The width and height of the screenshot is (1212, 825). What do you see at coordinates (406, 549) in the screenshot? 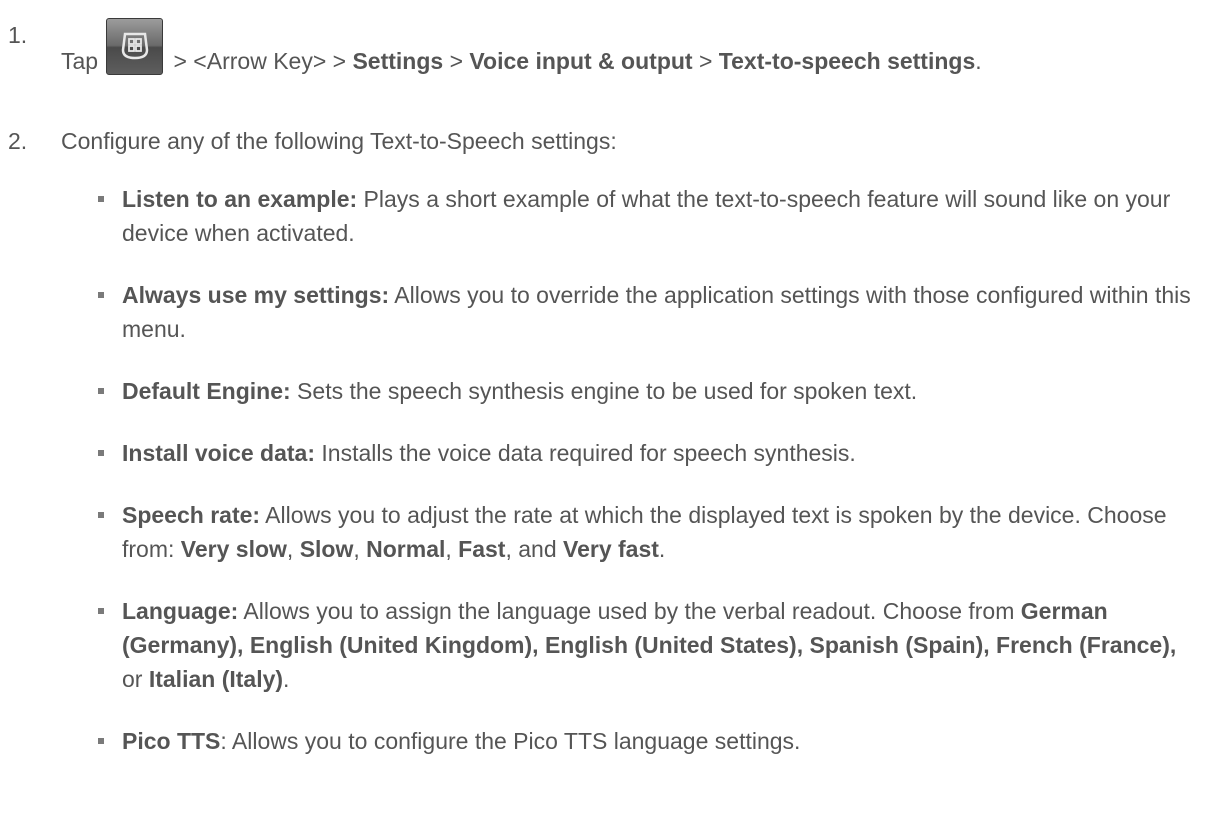
I see `rate-option: Normal` at bounding box center [406, 549].